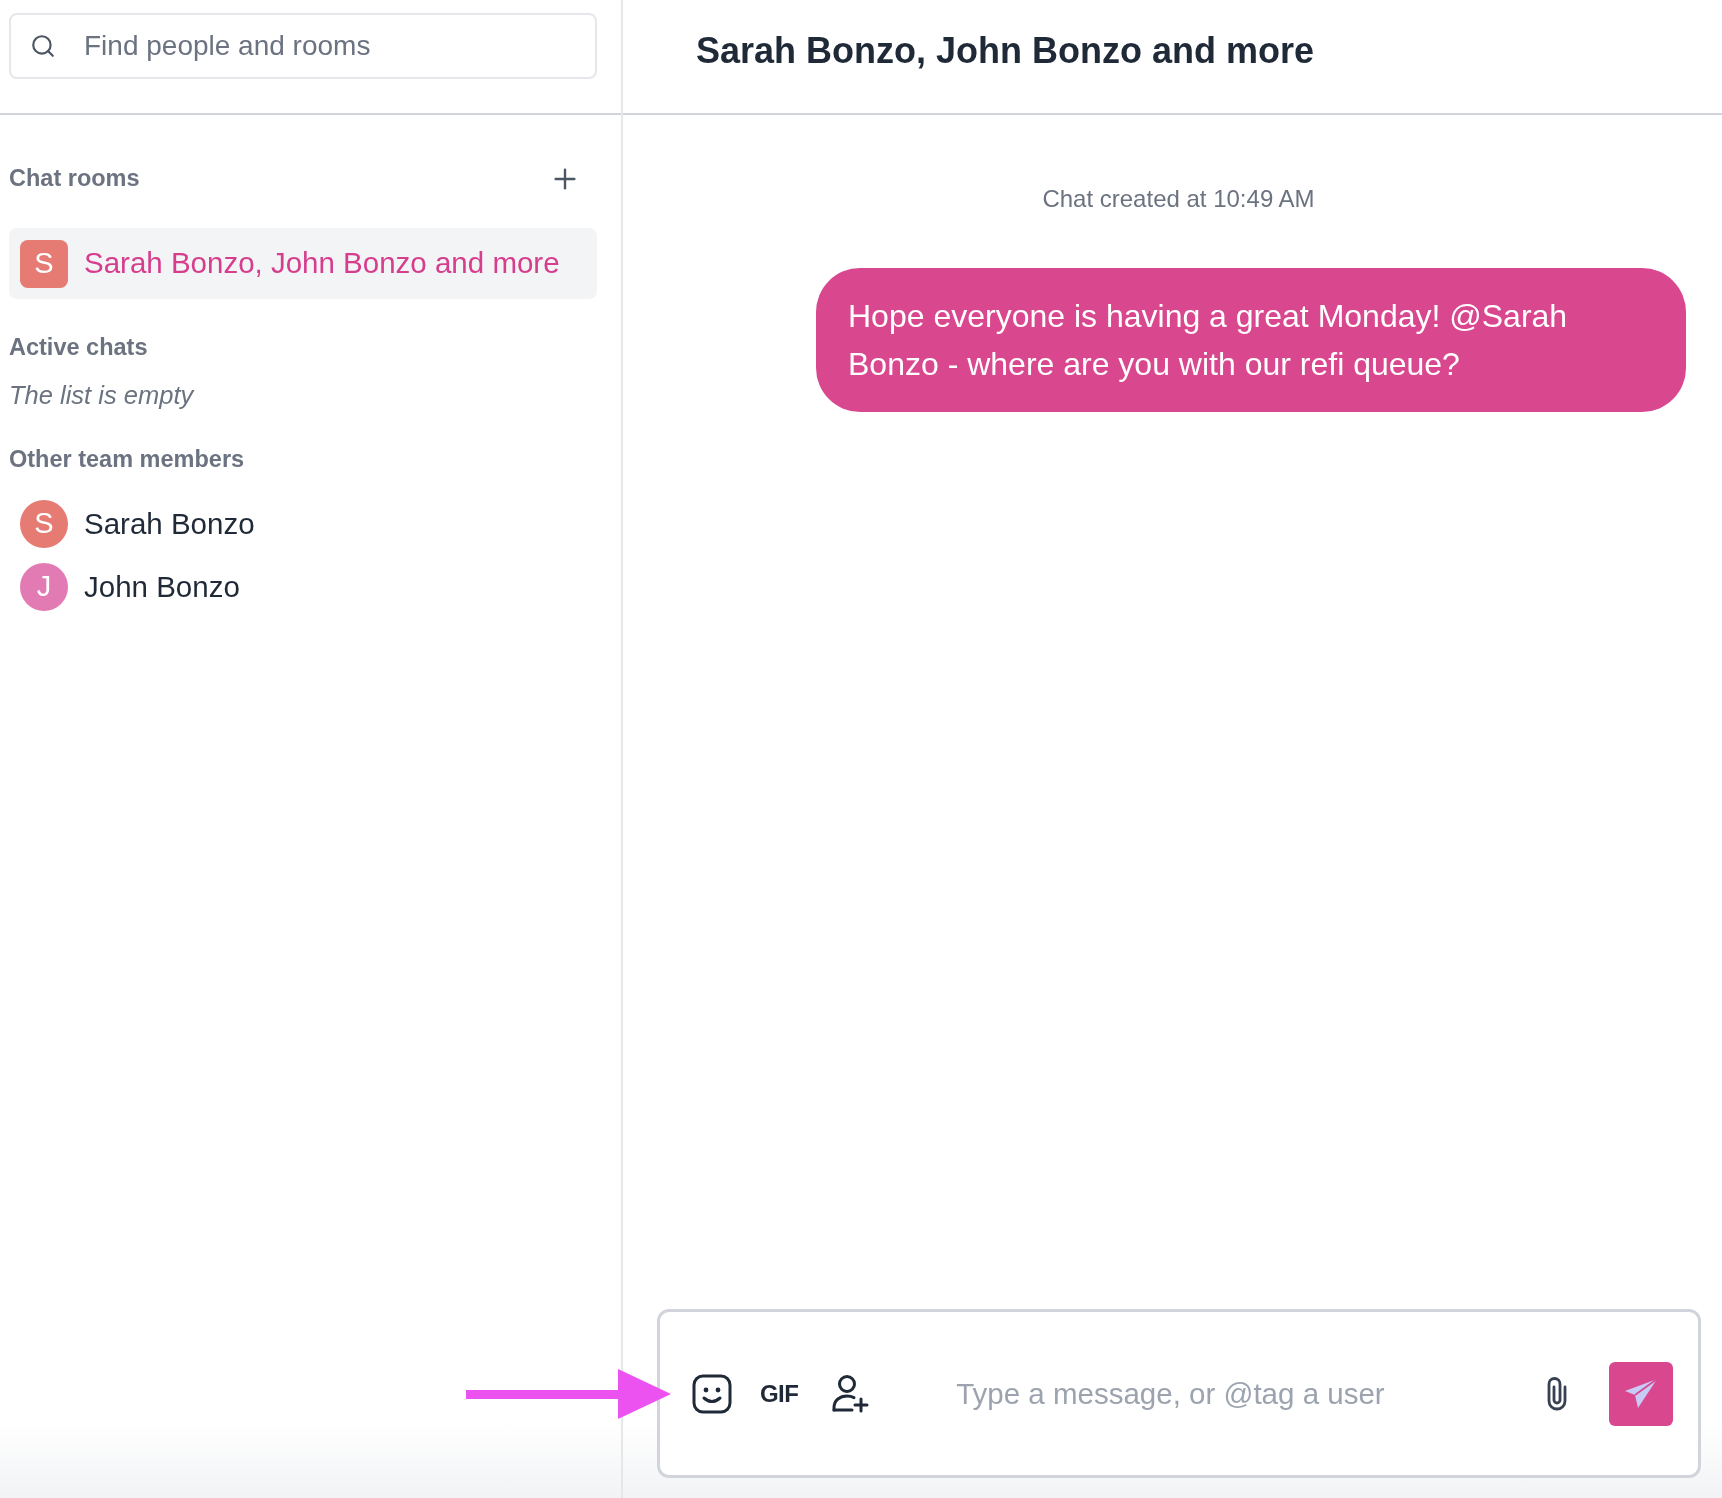 This screenshot has width=1722, height=1498. Describe the element at coordinates (303, 46) in the screenshot. I see `search-field: Find people and rooms` at that location.